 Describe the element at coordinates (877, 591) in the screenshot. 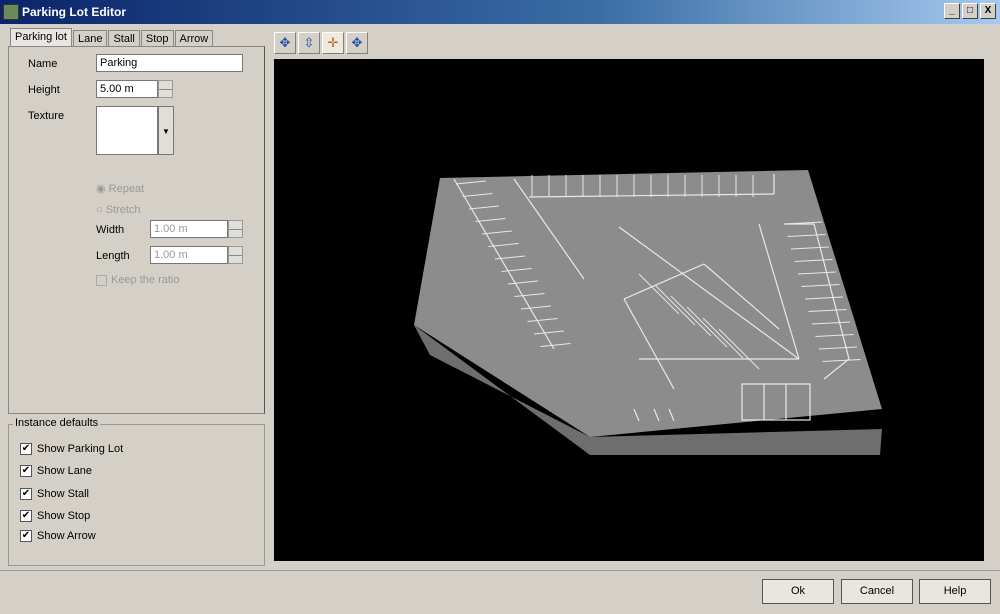

I see `cancel-button: Cancel` at that location.